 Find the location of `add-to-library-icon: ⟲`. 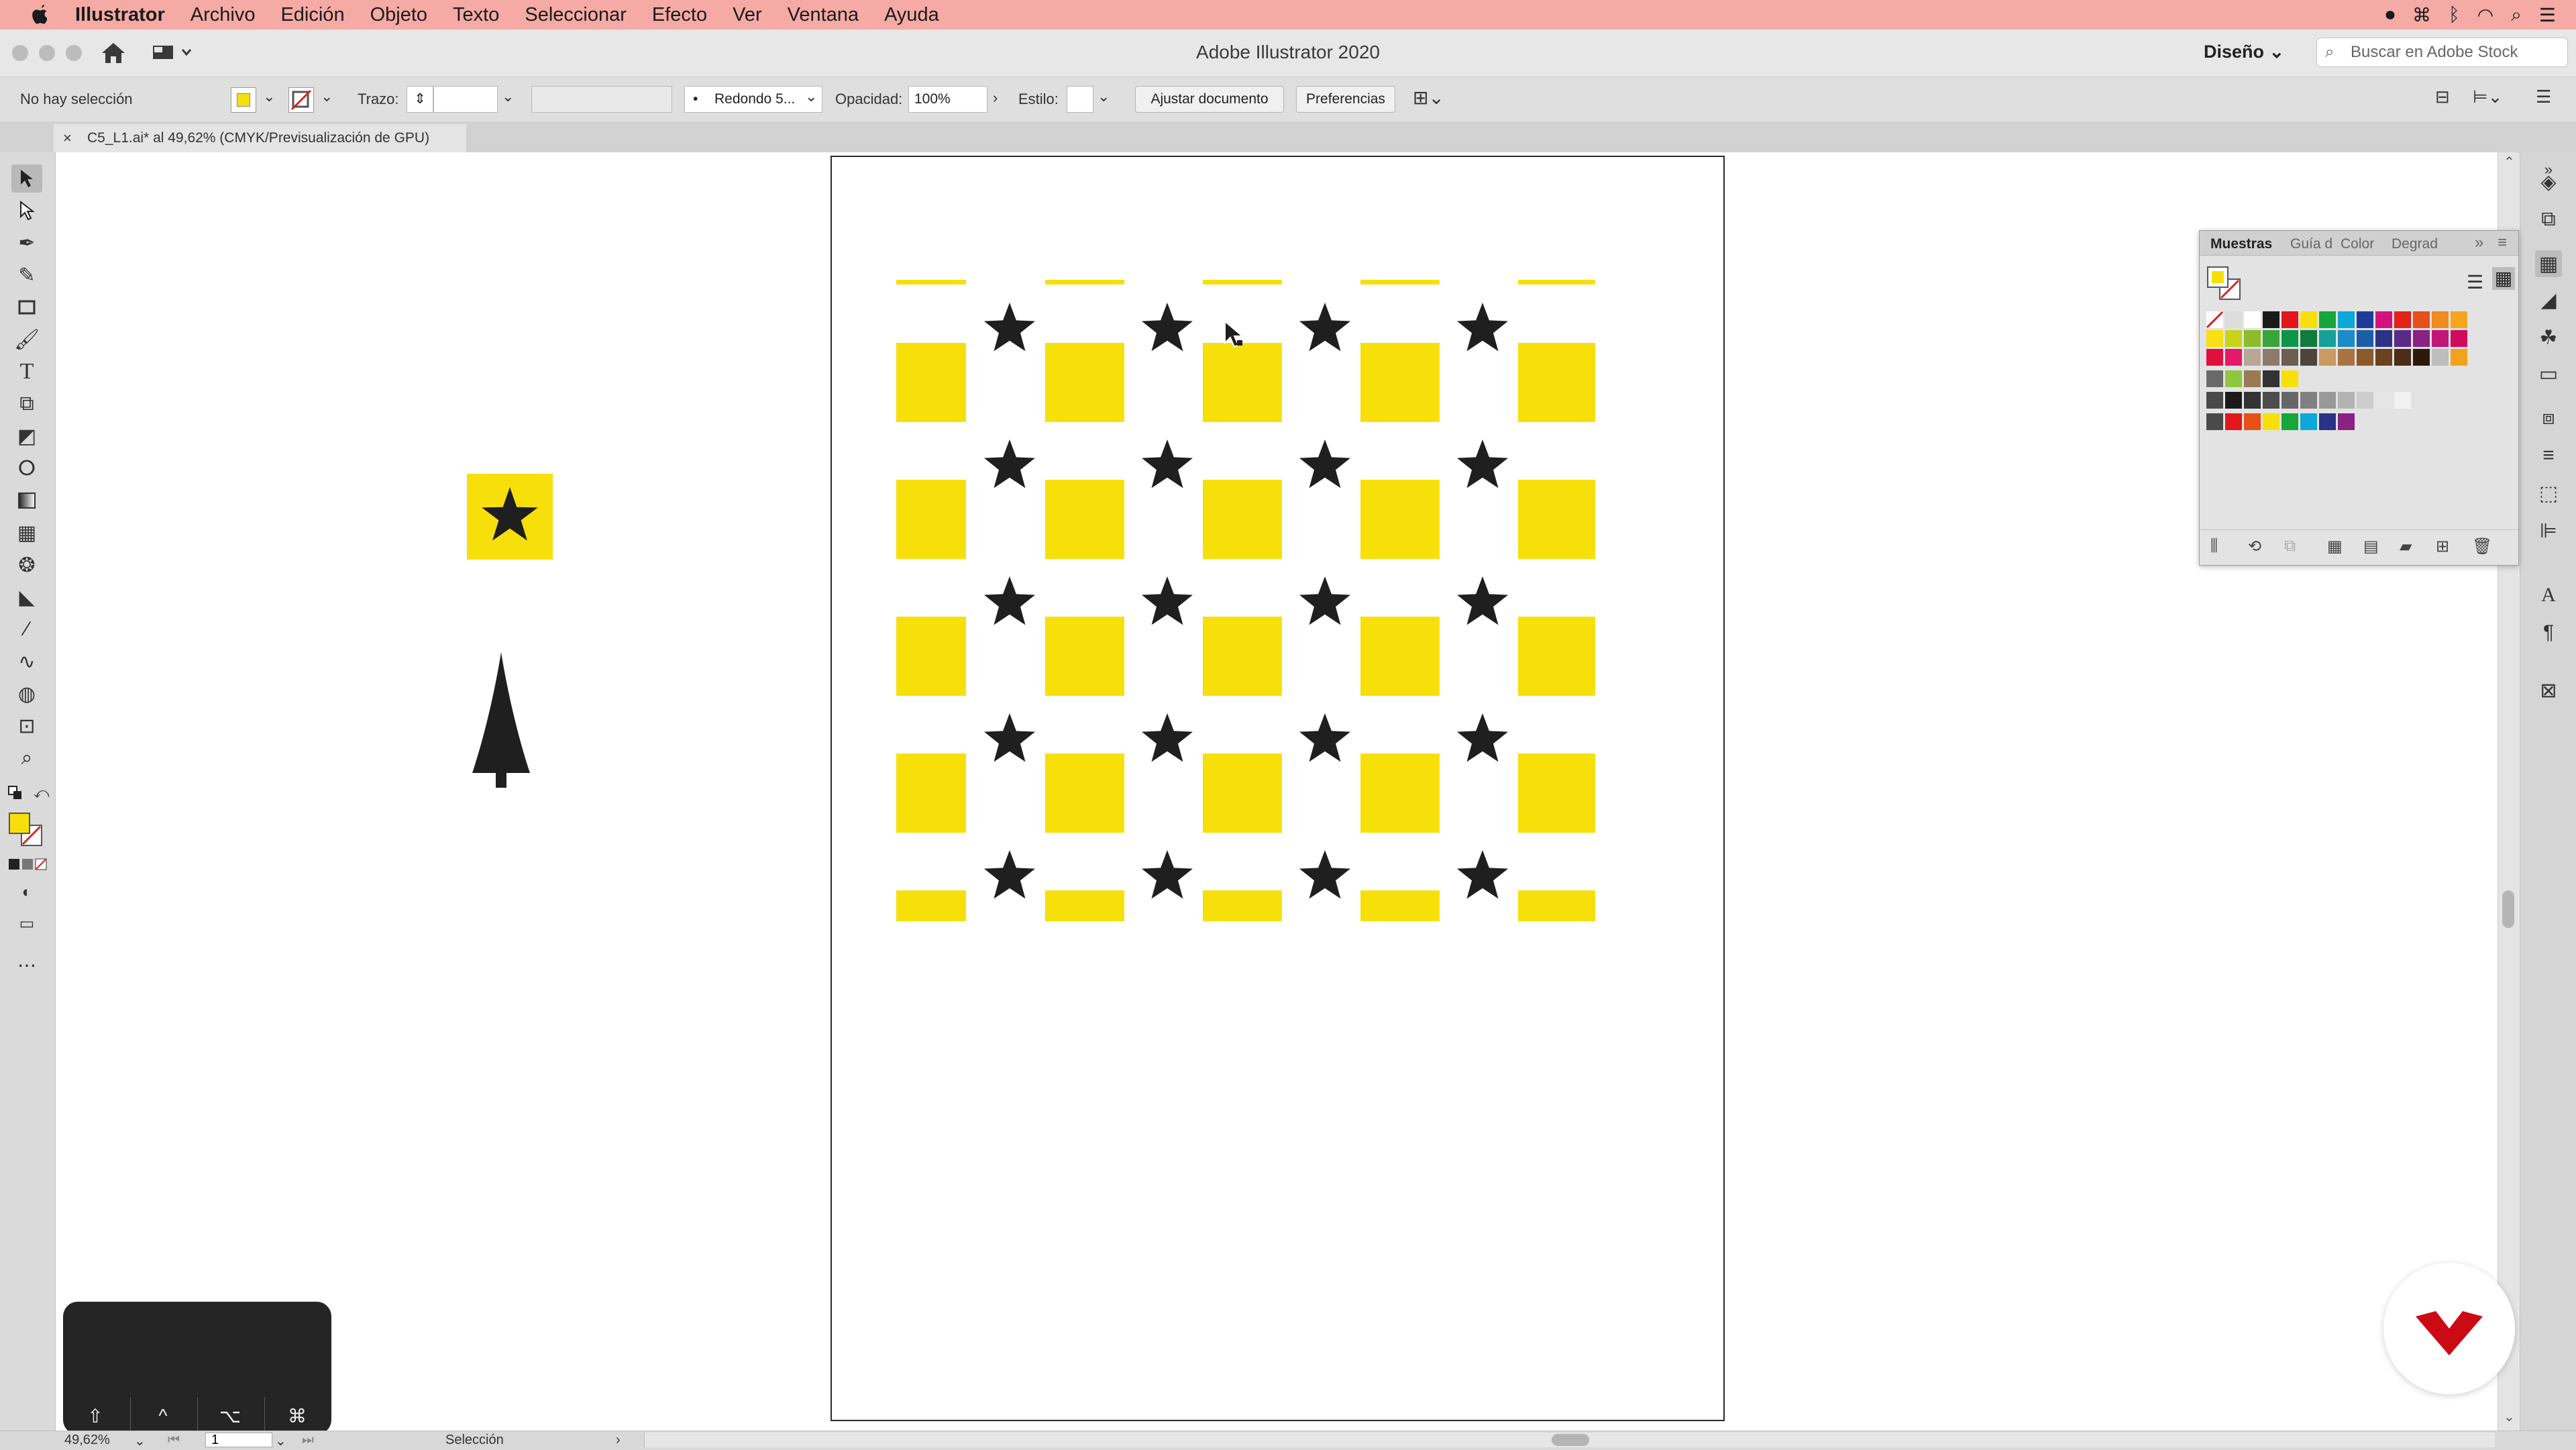

add-to-library-icon: ⟲ is located at coordinates (2254, 546).